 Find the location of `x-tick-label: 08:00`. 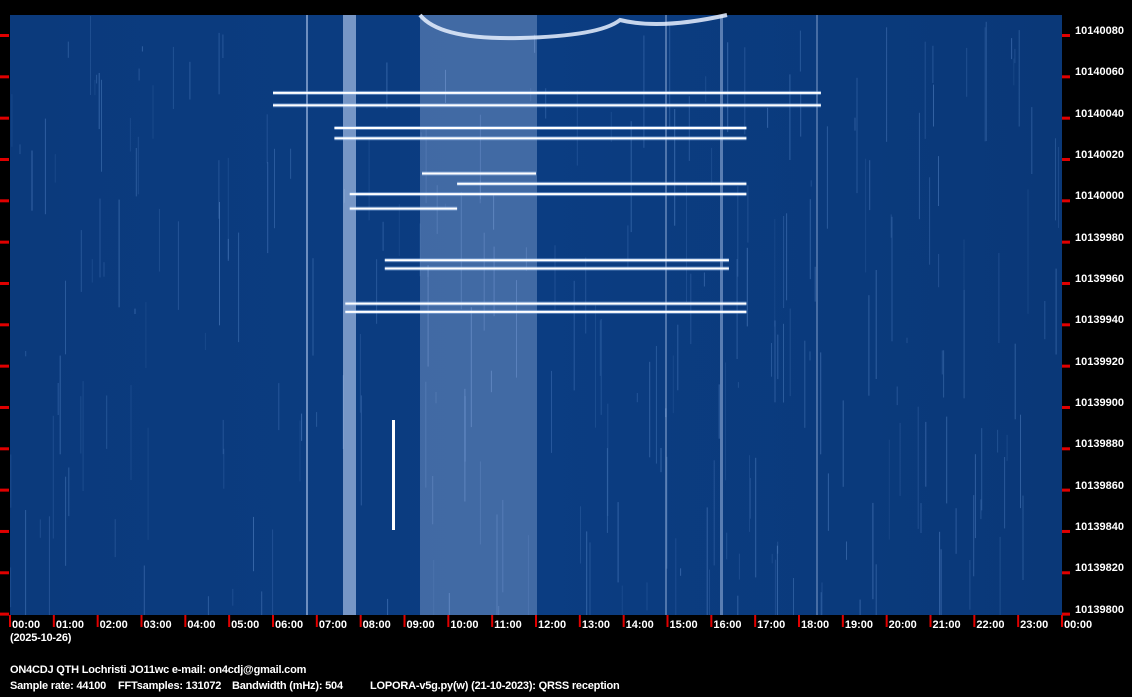

x-tick-label: 08:00 is located at coordinates (376, 625).